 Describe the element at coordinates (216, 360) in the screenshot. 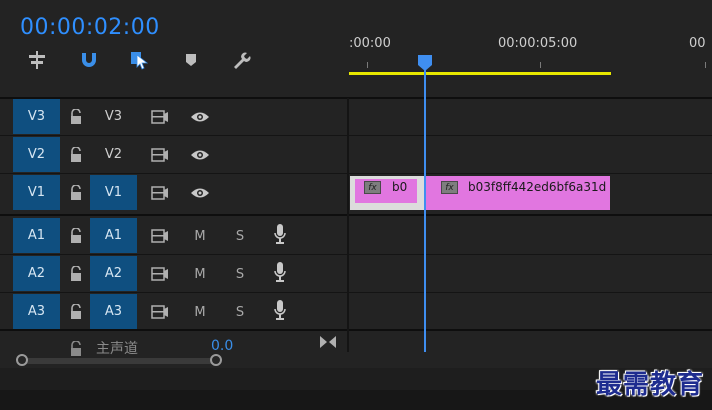

I see `zoom-handle-right` at that location.